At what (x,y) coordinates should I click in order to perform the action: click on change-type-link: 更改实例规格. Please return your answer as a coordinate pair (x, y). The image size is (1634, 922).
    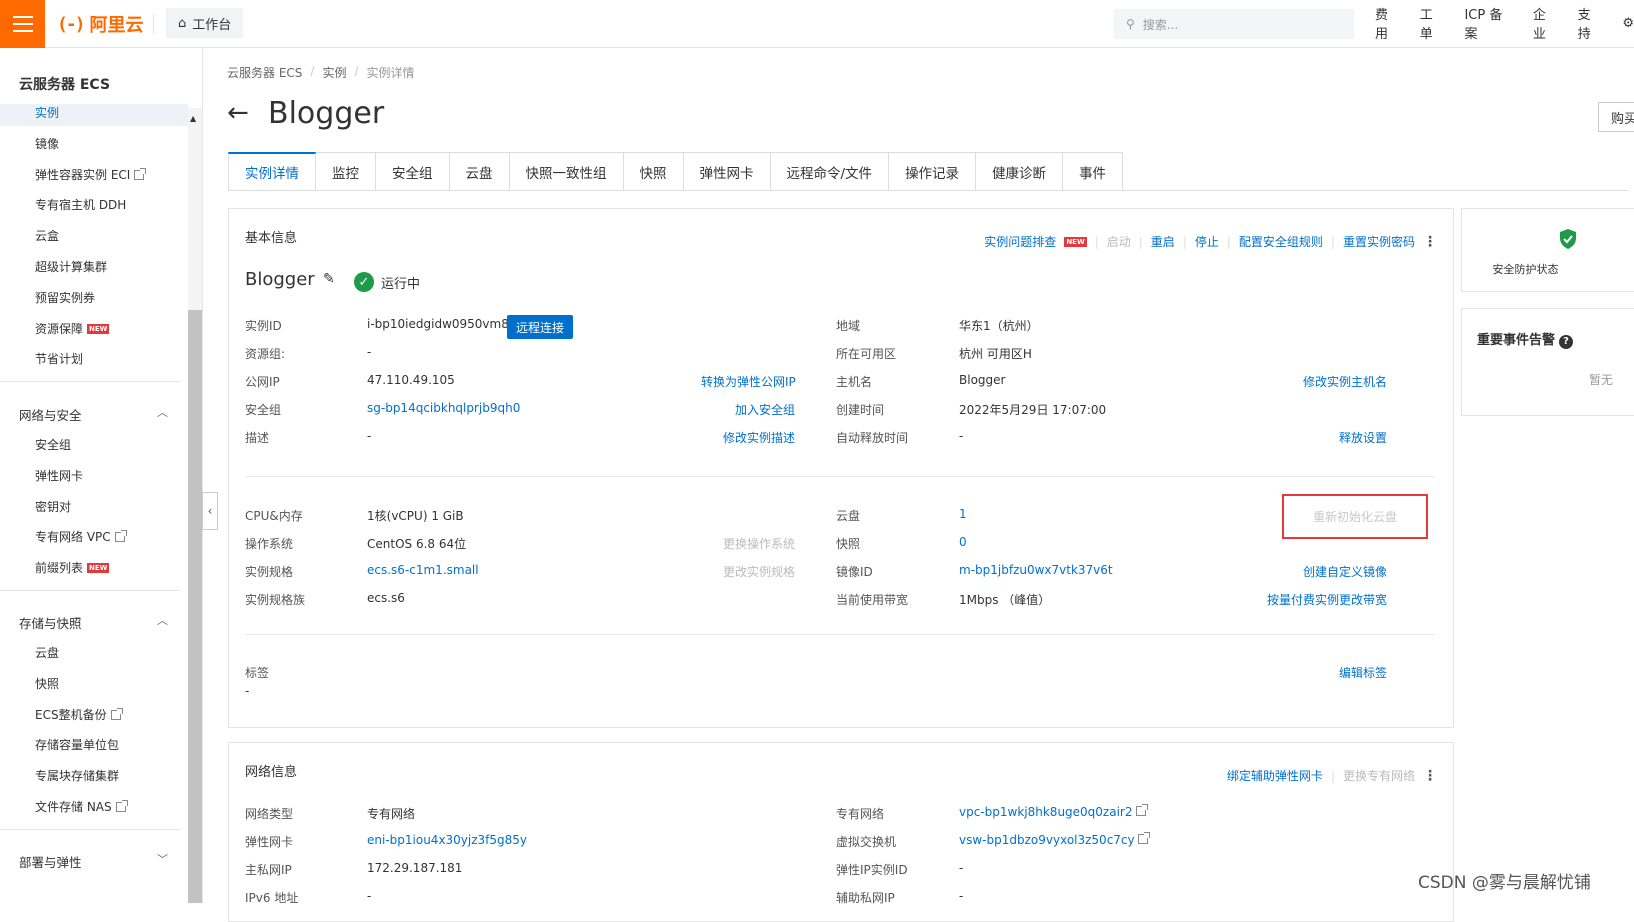
    Looking at the image, I should click on (759, 571).